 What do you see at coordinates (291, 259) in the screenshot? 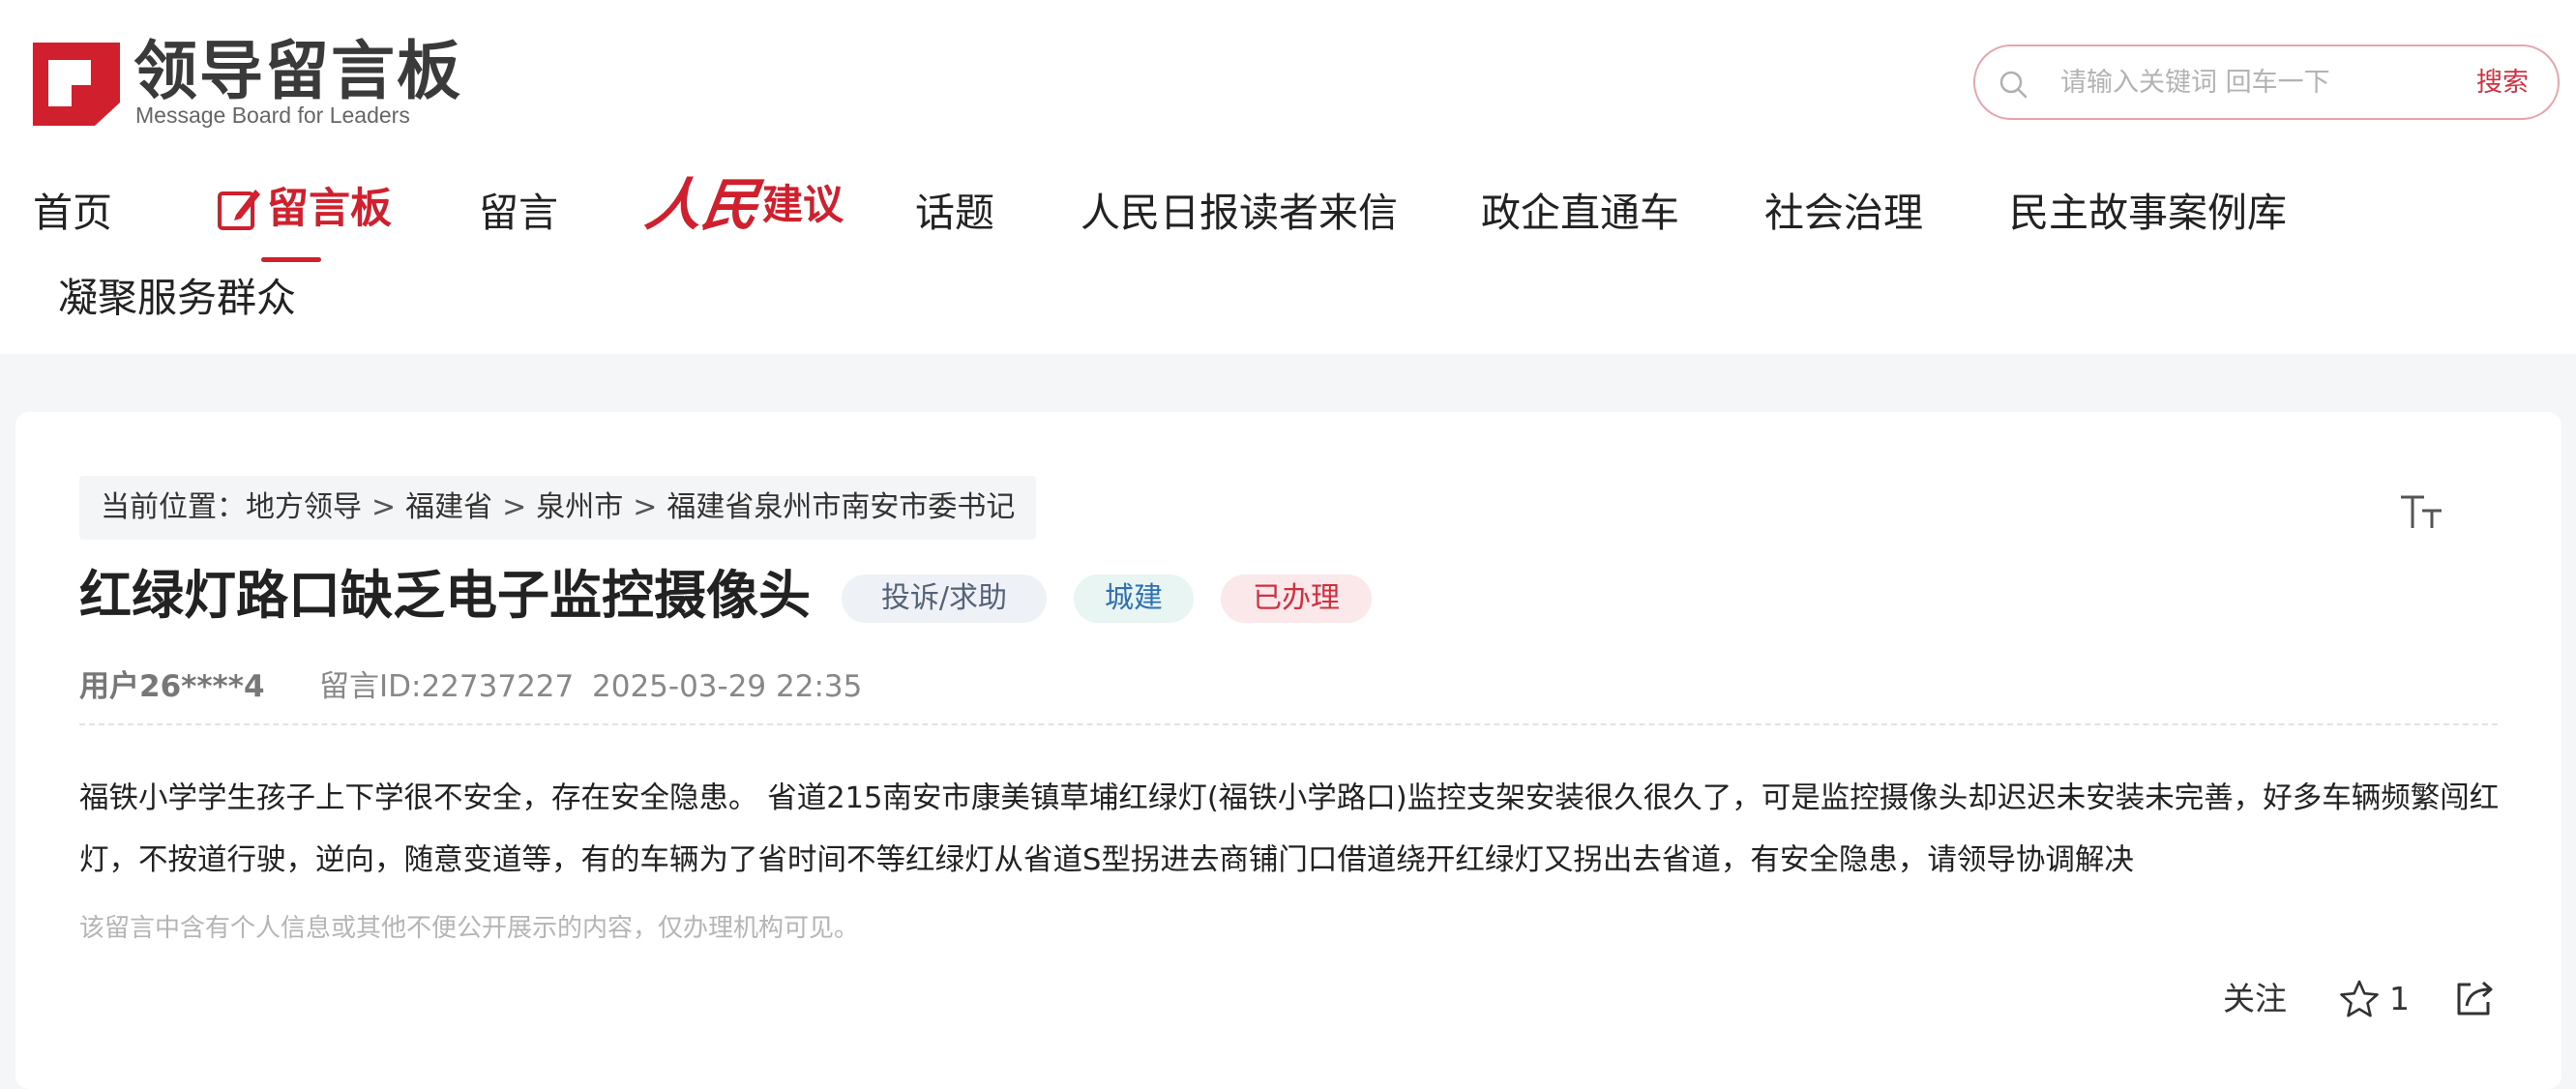
I see `active-nav-indicator` at bounding box center [291, 259].